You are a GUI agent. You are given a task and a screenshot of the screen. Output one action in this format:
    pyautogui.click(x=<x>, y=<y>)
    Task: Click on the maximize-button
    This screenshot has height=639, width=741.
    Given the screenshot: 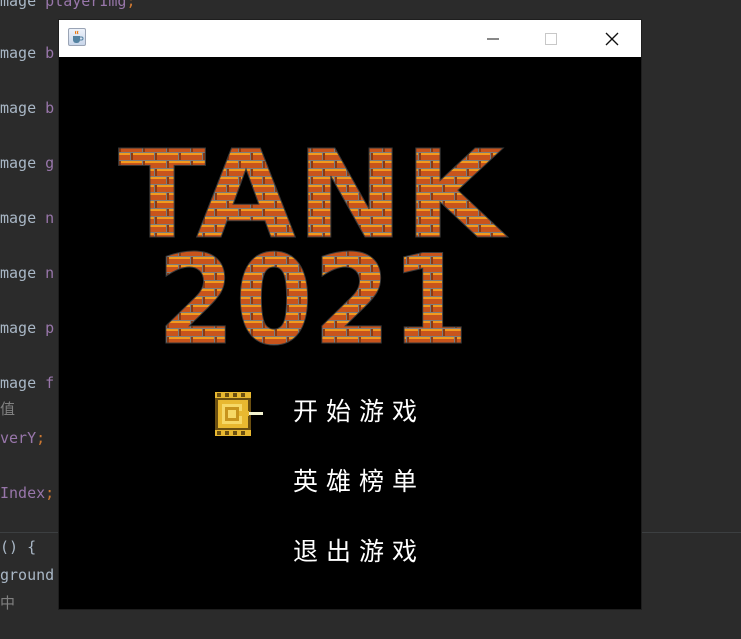 What is the action you would take?
    pyautogui.click(x=551, y=38)
    